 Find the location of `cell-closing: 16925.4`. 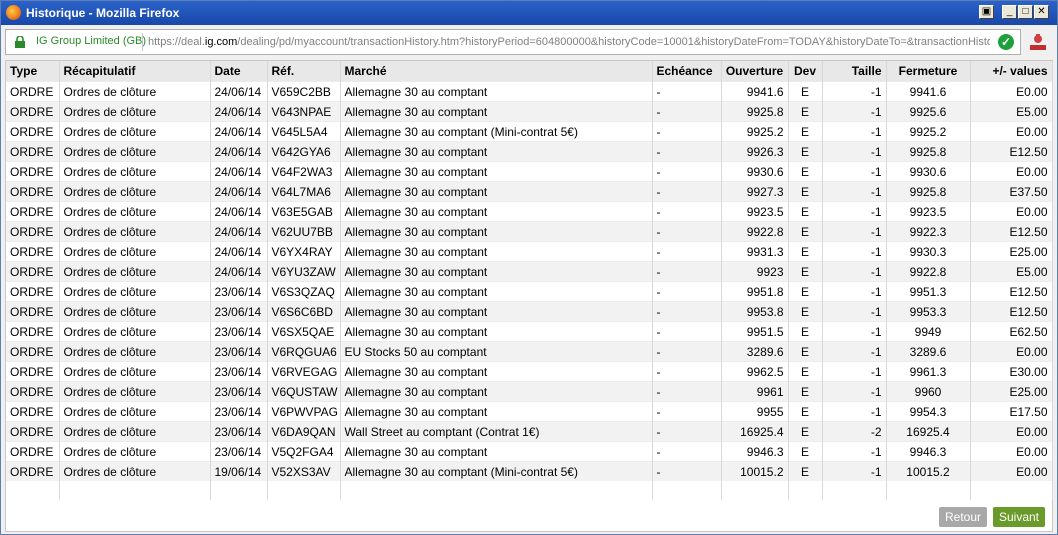

cell-closing: 16925.4 is located at coordinates (928, 431).